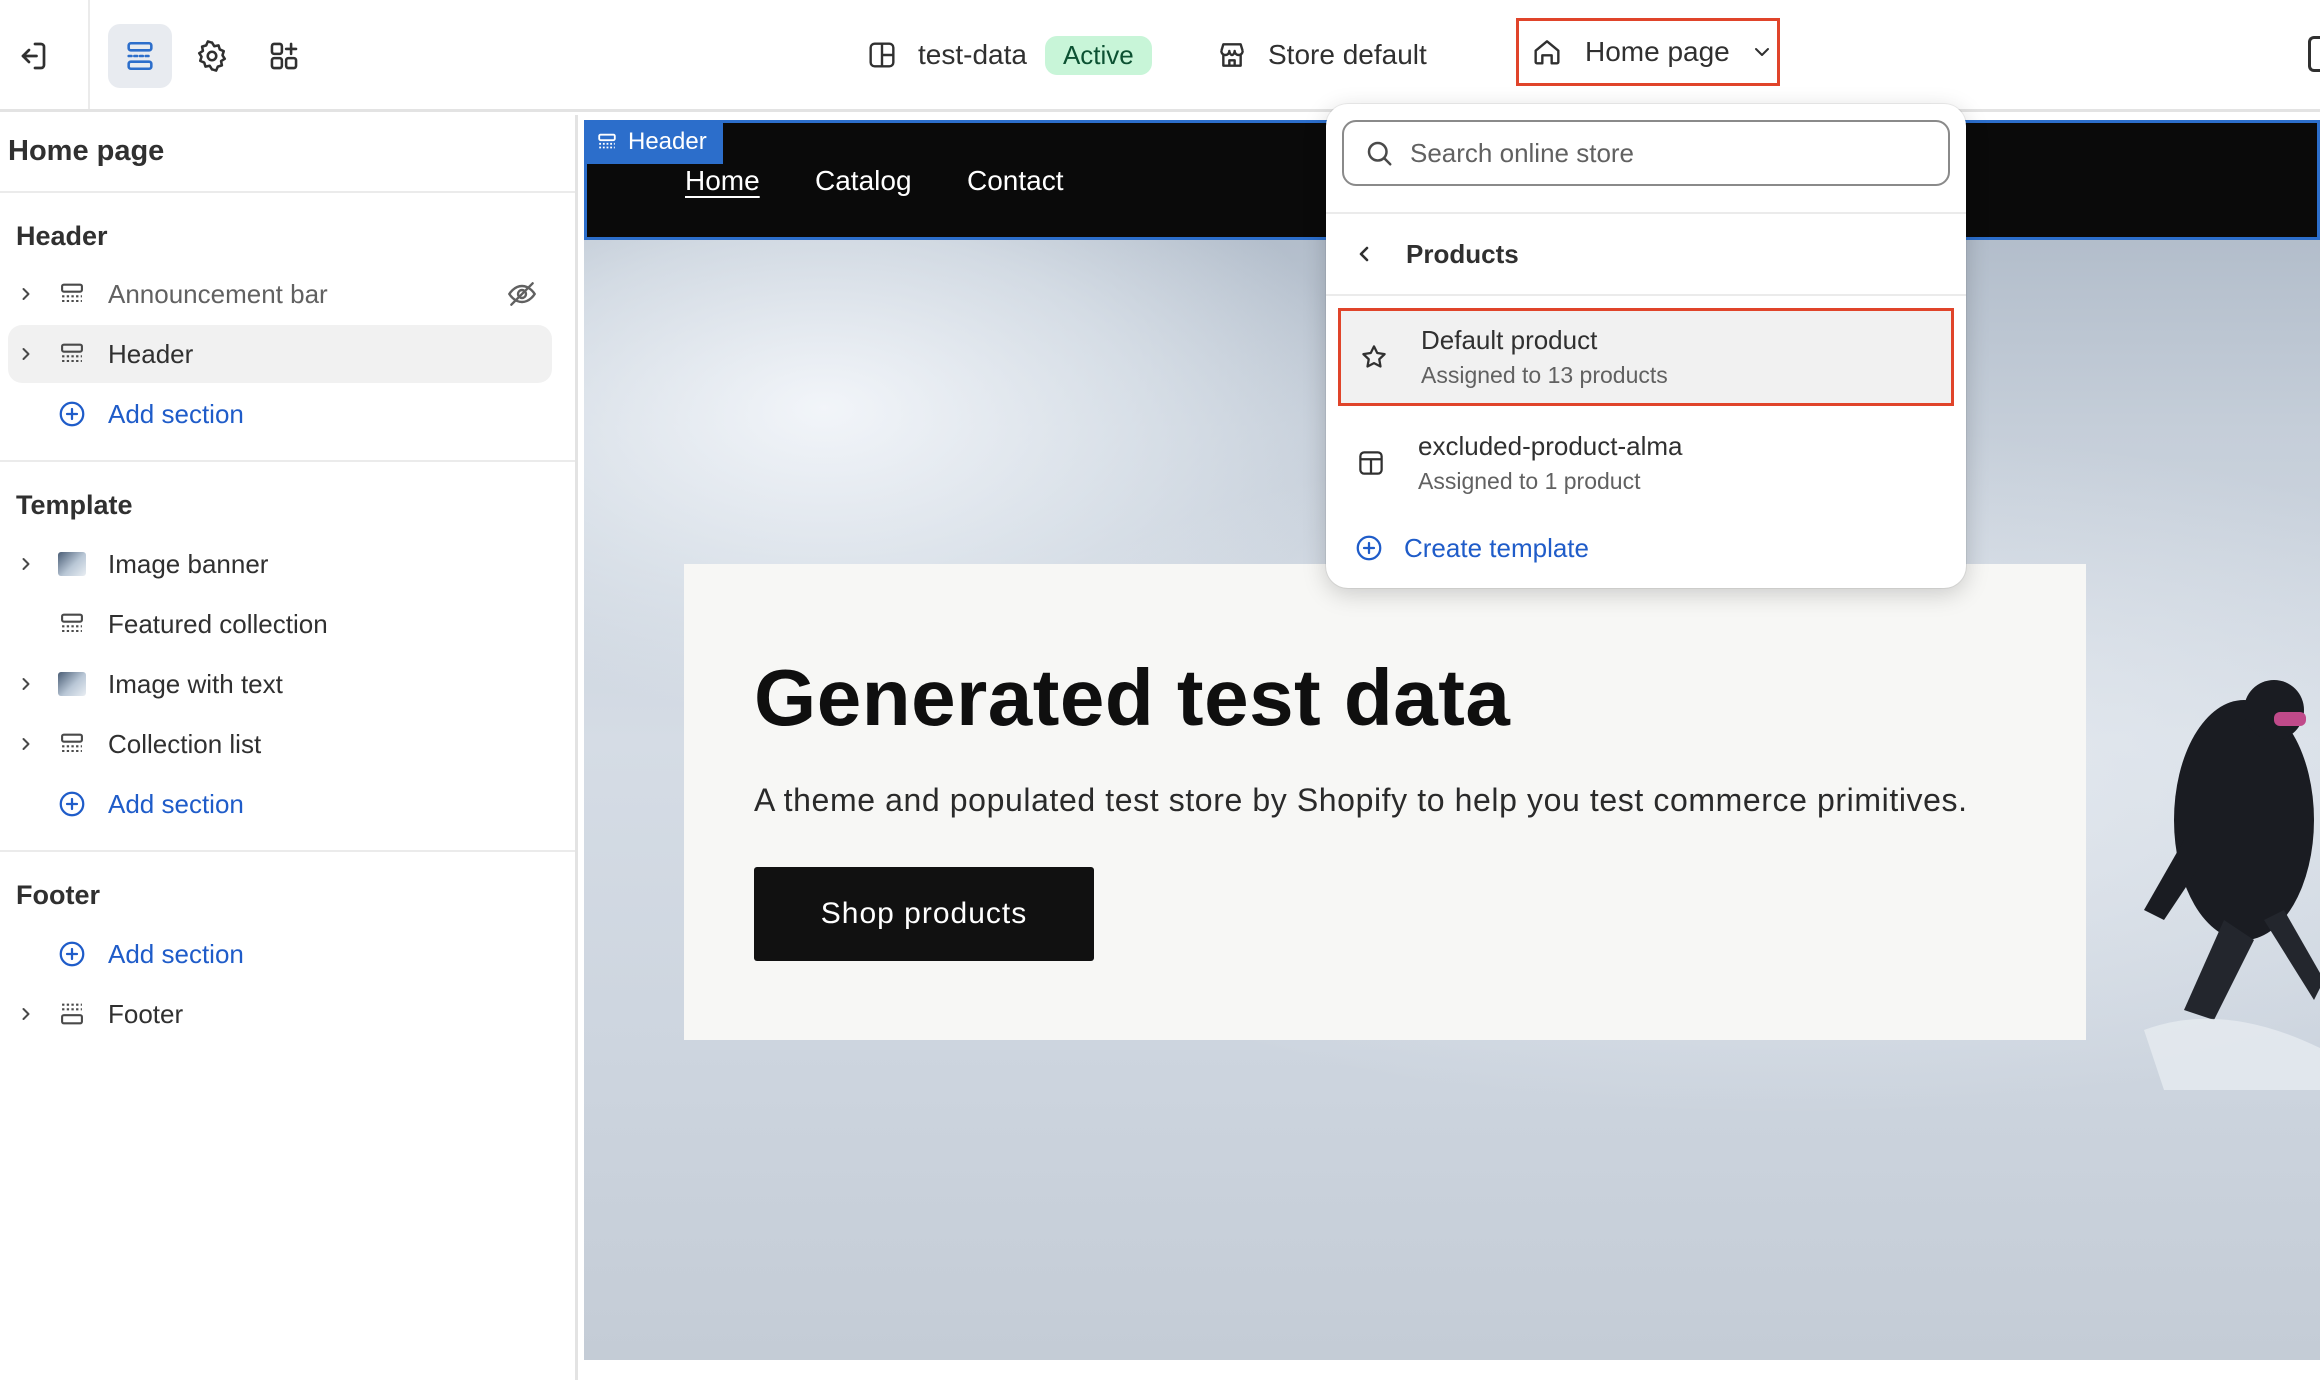  I want to click on store-icon, so click(1232, 55).